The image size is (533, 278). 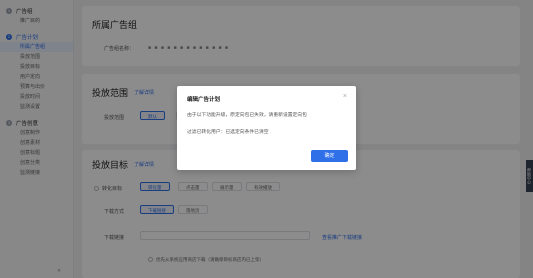 What do you see at coordinates (345, 96) in the screenshot?
I see `close-icon: ×` at bounding box center [345, 96].